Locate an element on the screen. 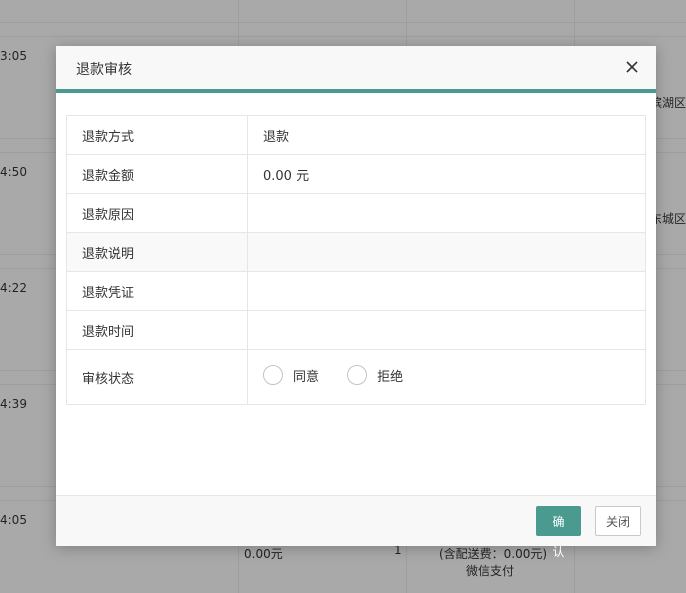 This screenshot has width=686, height=593. close-button: 关闭 is located at coordinates (618, 521).